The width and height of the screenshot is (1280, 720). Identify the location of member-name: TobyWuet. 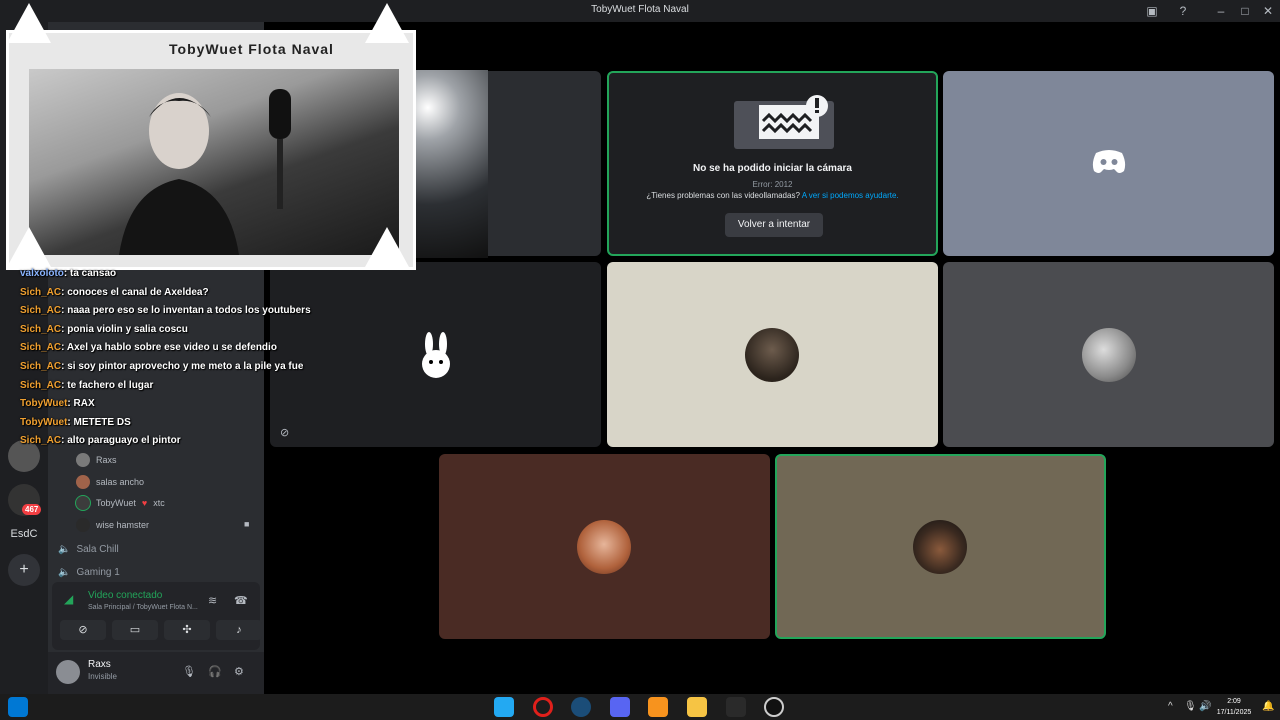
(116, 503).